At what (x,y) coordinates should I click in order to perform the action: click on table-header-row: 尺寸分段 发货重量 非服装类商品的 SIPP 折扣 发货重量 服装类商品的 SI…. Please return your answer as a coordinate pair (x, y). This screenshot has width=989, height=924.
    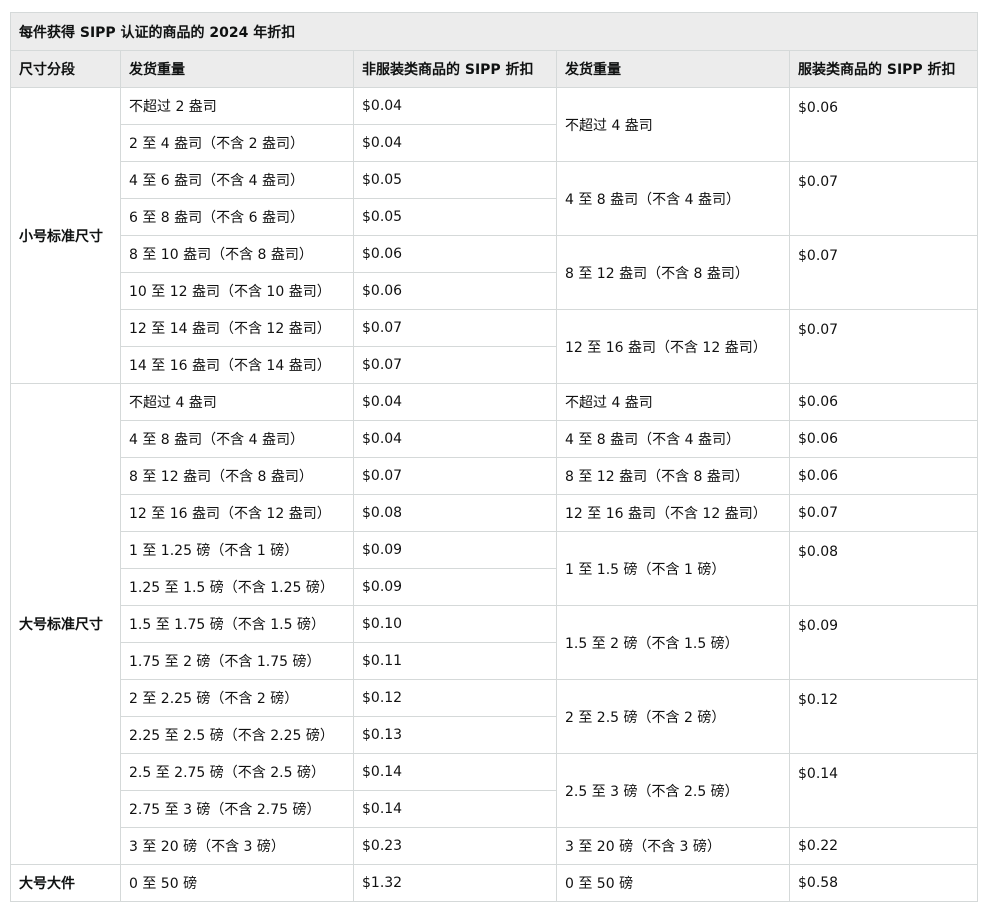
    Looking at the image, I should click on (494, 69).